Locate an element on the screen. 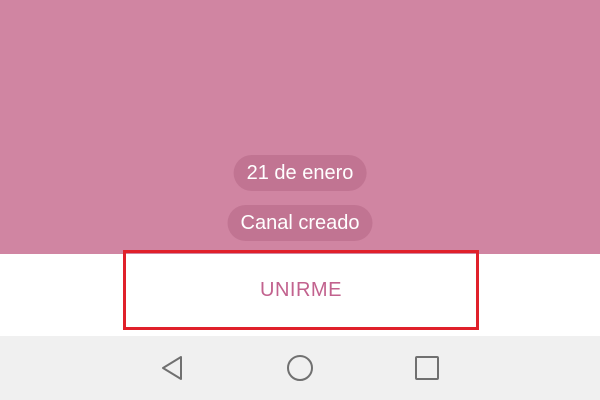 This screenshot has width=600, height=400. home-button is located at coordinates (300, 368).